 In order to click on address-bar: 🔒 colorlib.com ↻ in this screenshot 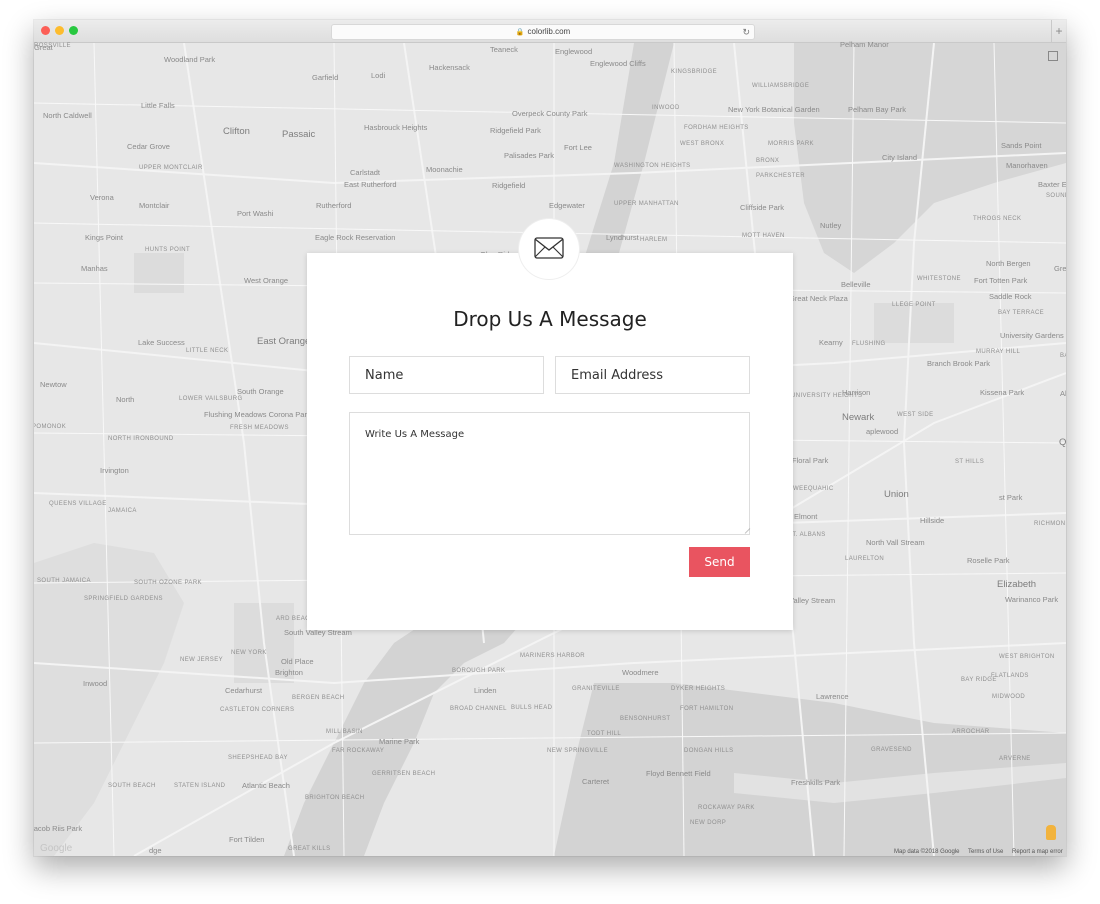, I will do `click(543, 32)`.